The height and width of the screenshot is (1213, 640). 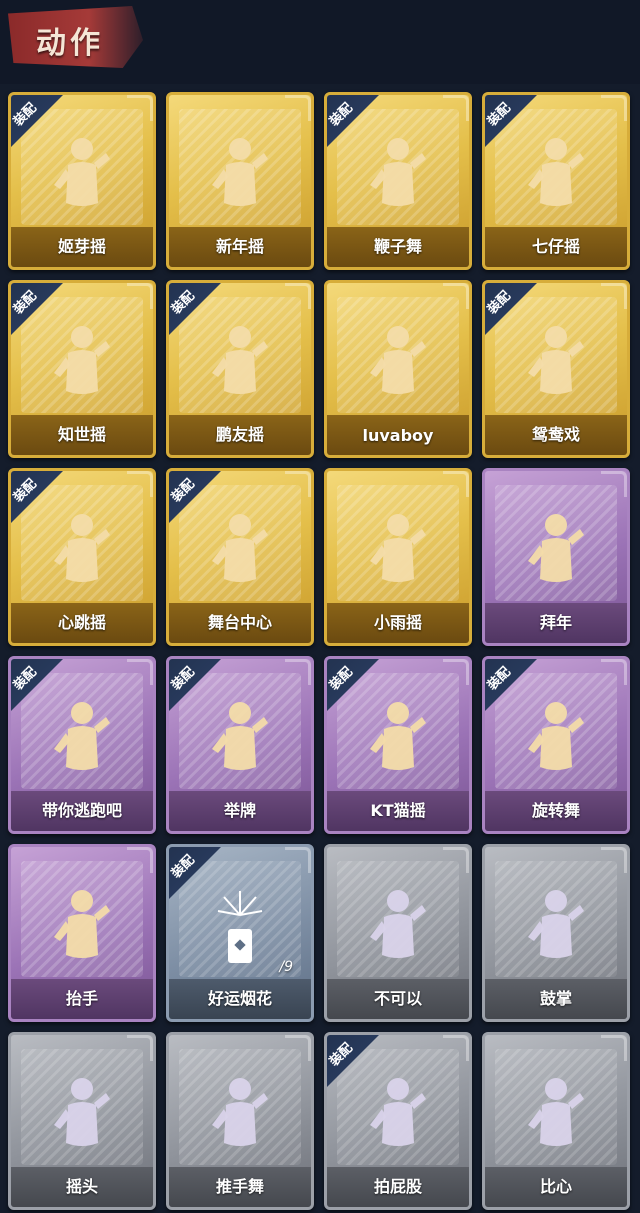 I want to click on emote-name: 舞台中心, so click(x=239, y=622).